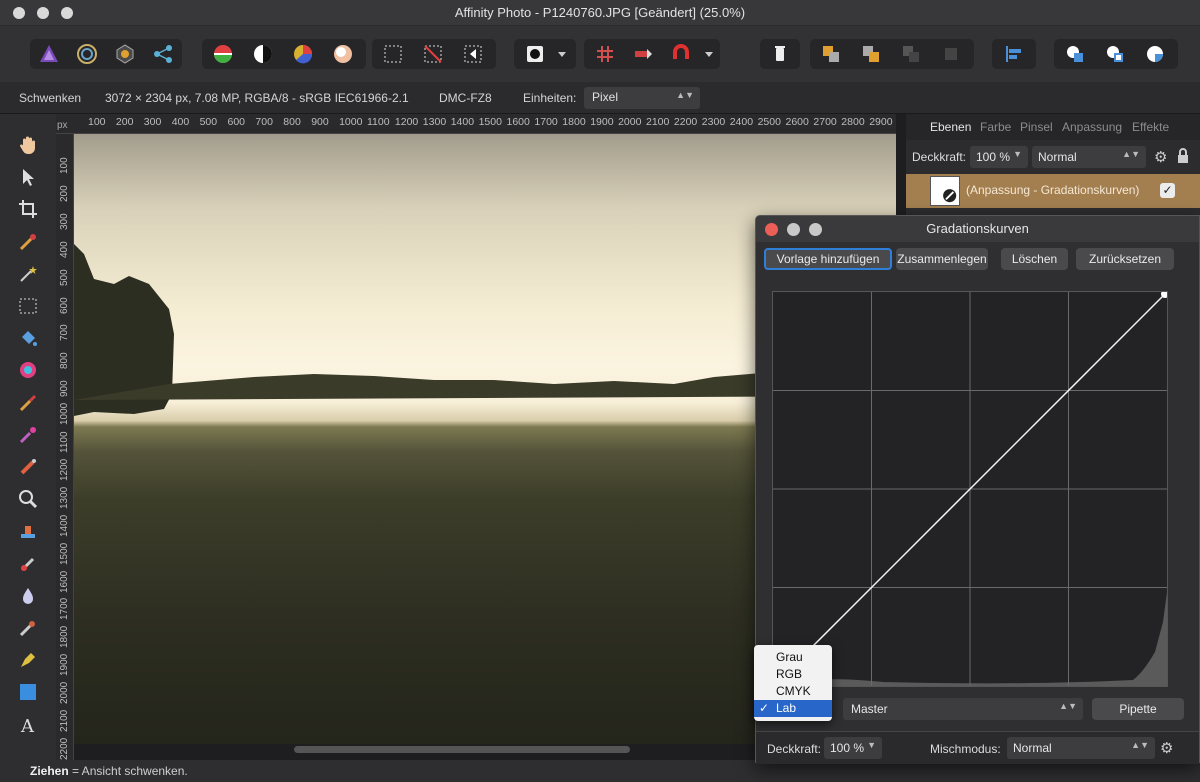 The height and width of the screenshot is (782, 1200). I want to click on align-left-icon, so click(1014, 54).